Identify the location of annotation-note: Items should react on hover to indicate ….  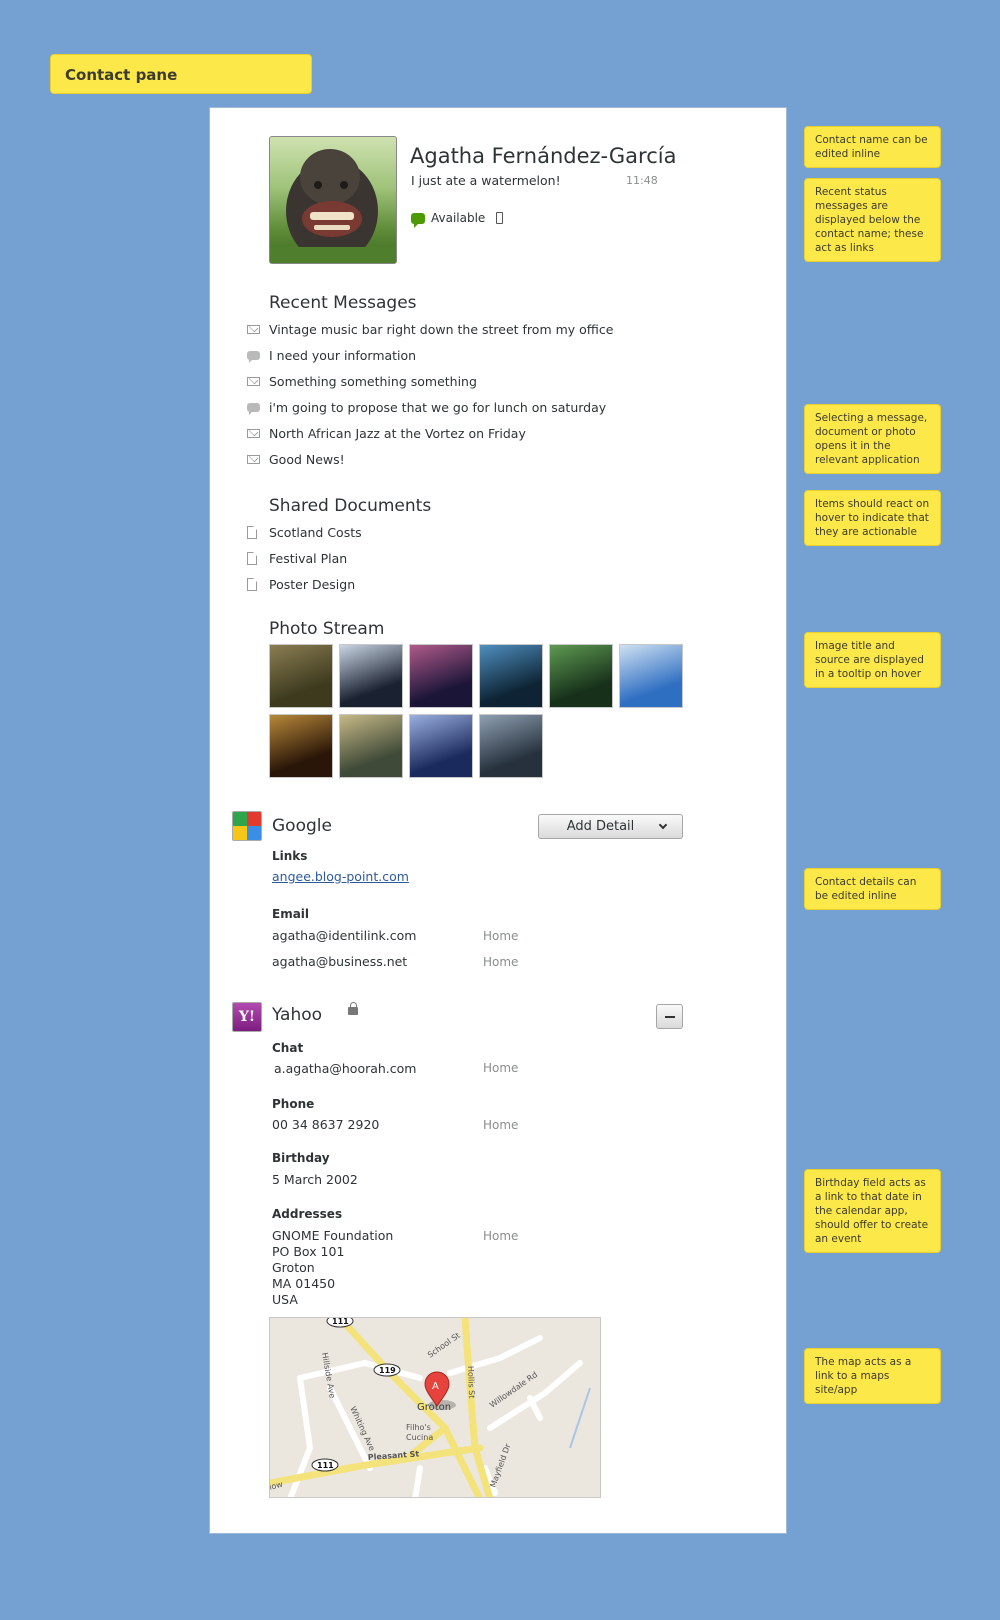
(872, 518).